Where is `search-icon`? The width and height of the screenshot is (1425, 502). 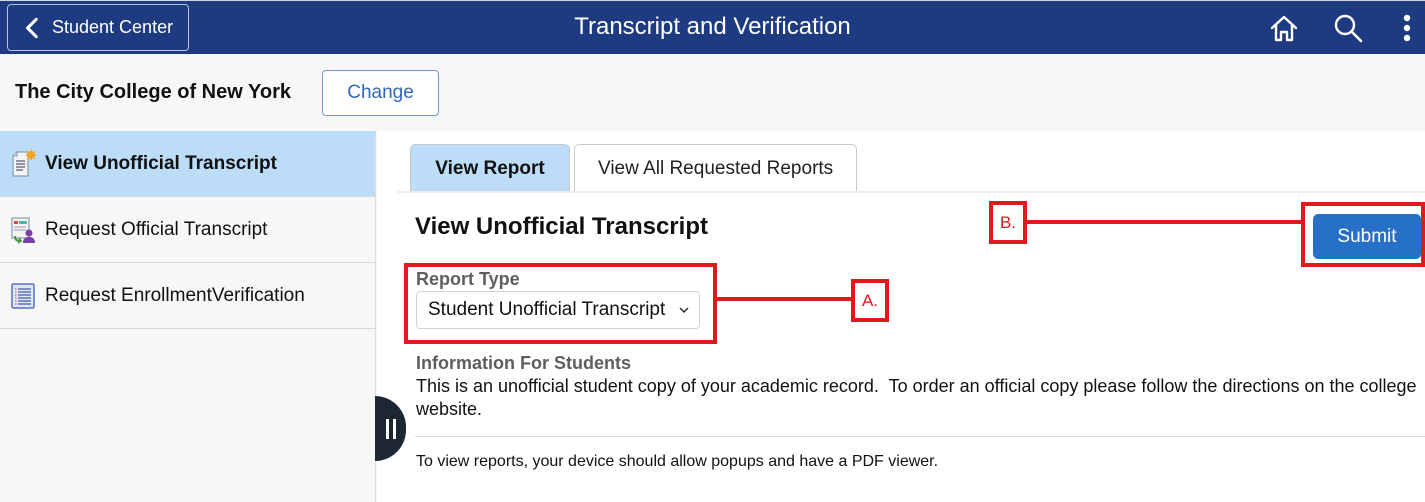 search-icon is located at coordinates (1348, 28).